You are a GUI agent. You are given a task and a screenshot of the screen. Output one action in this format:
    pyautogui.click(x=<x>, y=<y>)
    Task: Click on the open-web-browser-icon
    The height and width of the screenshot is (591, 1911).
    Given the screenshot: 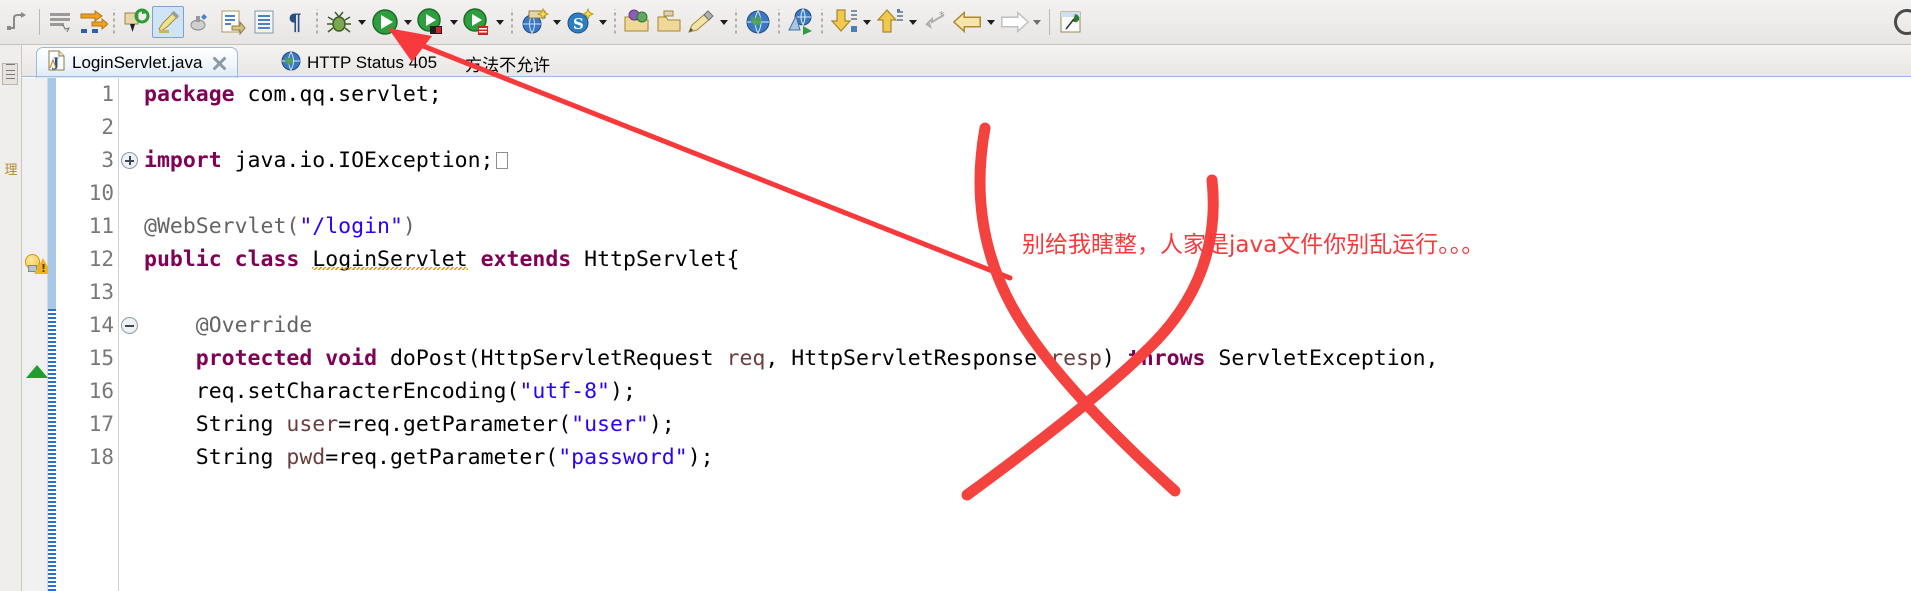 What is the action you would take?
    pyautogui.click(x=758, y=22)
    